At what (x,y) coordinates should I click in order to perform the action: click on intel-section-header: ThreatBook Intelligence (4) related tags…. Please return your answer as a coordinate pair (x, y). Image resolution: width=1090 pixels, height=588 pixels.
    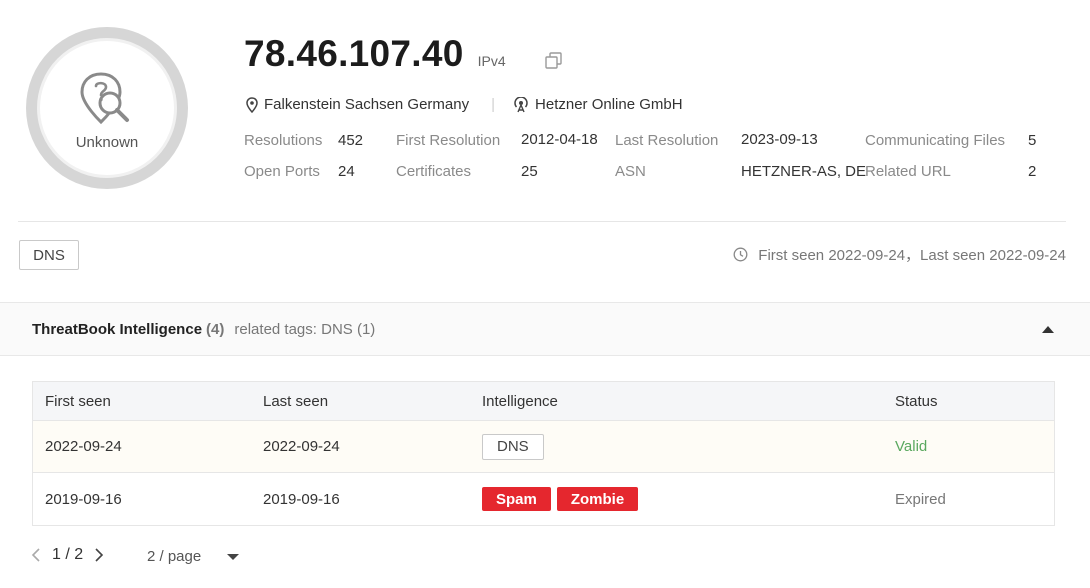
    Looking at the image, I should click on (545, 329).